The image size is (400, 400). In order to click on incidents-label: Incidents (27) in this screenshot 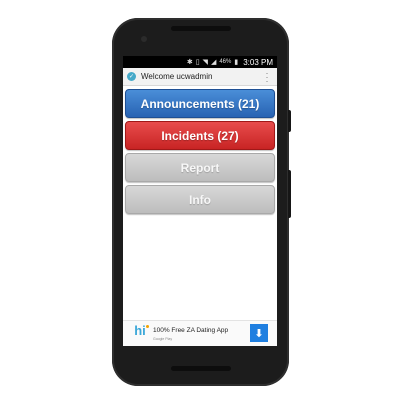, I will do `click(200, 135)`.